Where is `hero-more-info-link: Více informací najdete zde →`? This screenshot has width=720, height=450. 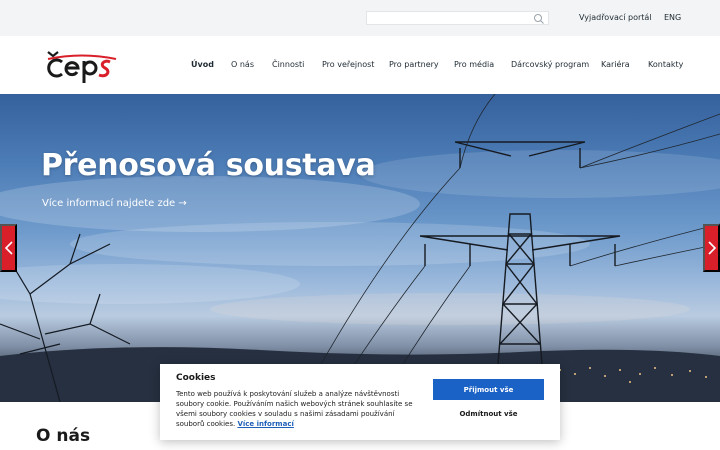 hero-more-info-link: Více informací najdete zde → is located at coordinates (114, 203).